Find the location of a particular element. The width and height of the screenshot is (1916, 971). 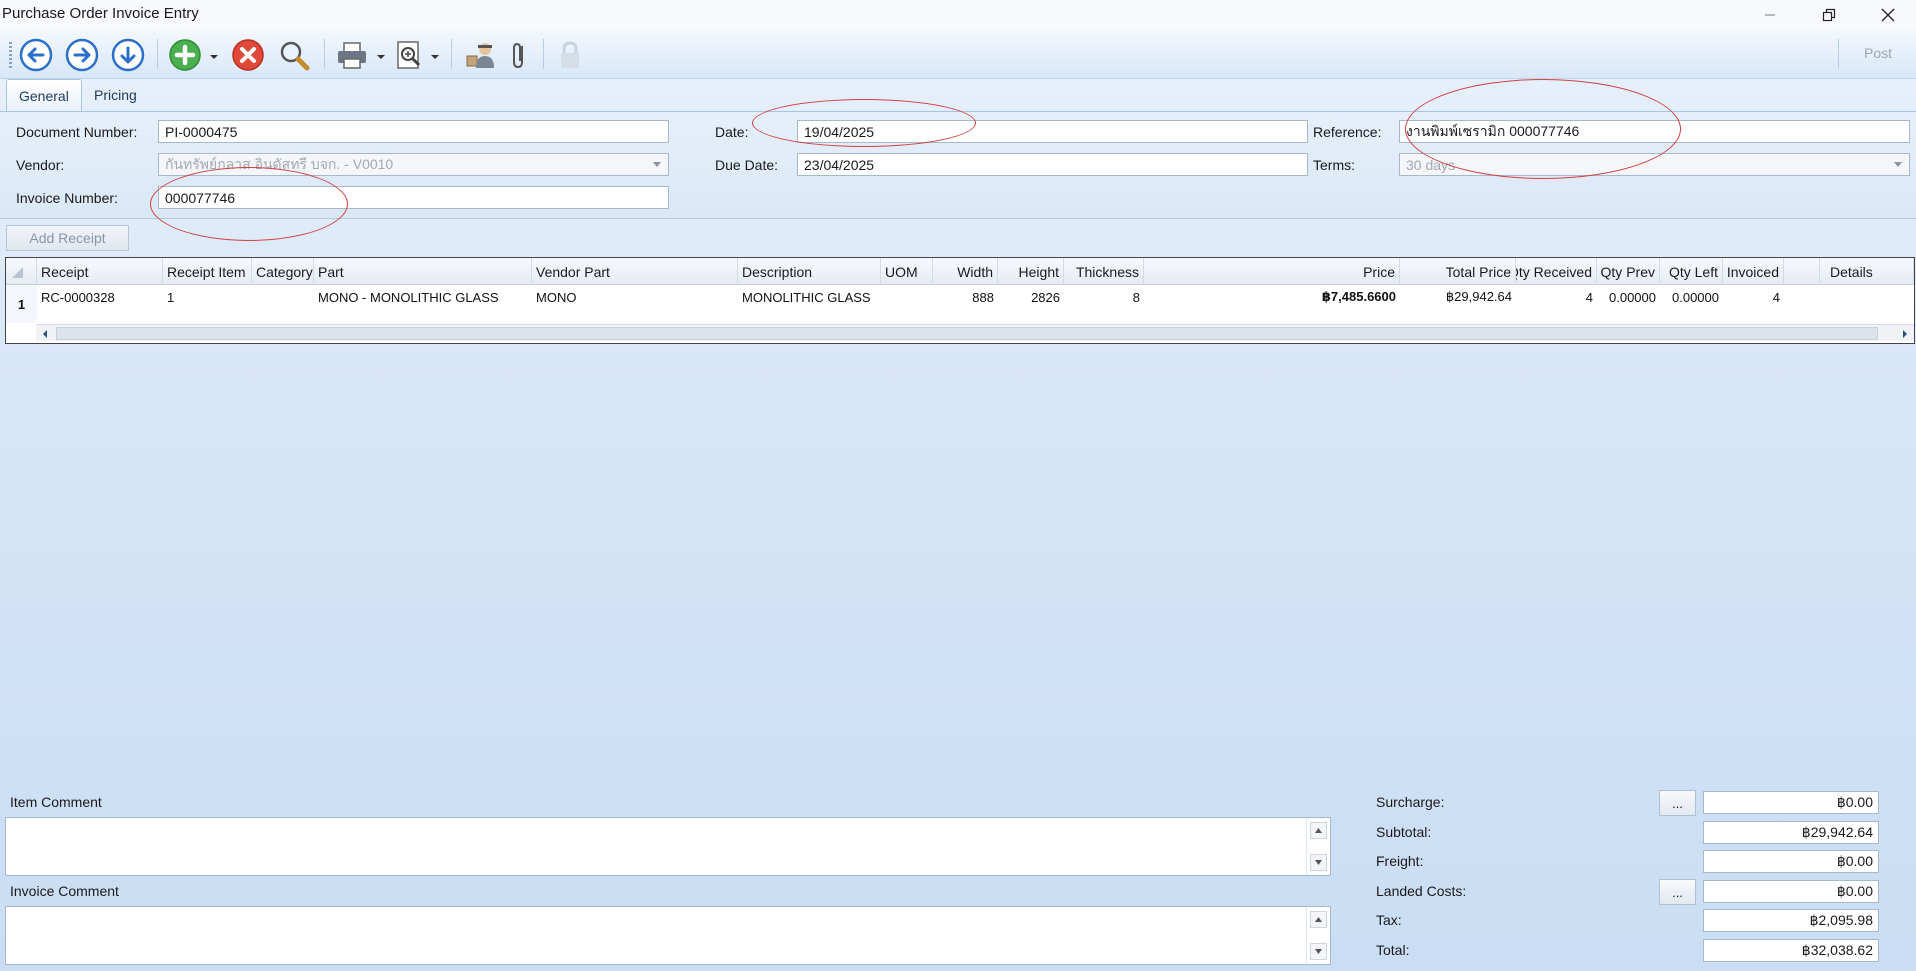

user-button is located at coordinates (481, 55).